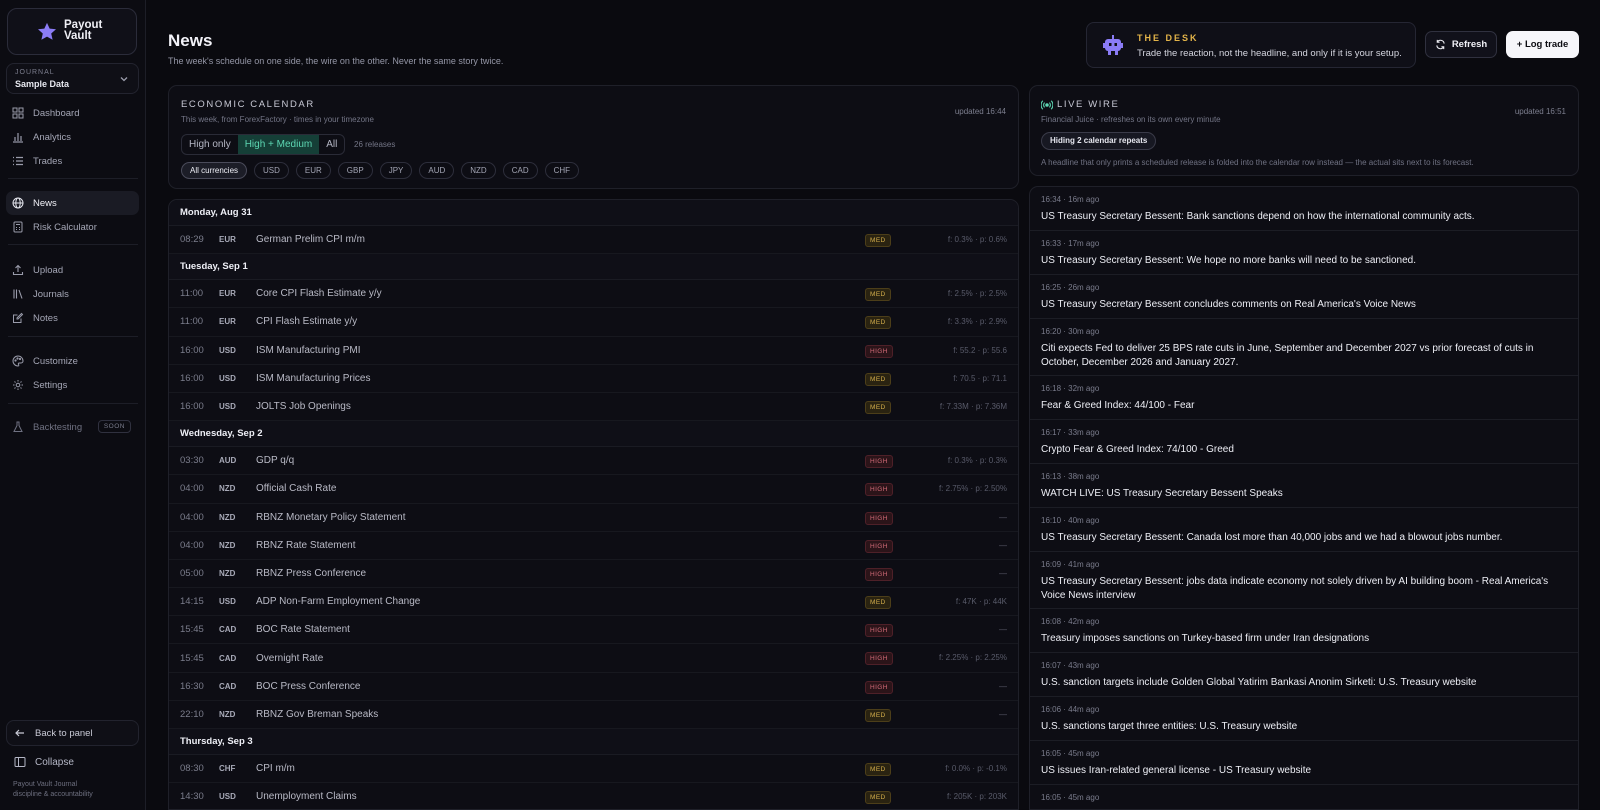 Image resolution: width=1600 pixels, height=810 pixels. I want to click on nav-news: News, so click(72, 203).